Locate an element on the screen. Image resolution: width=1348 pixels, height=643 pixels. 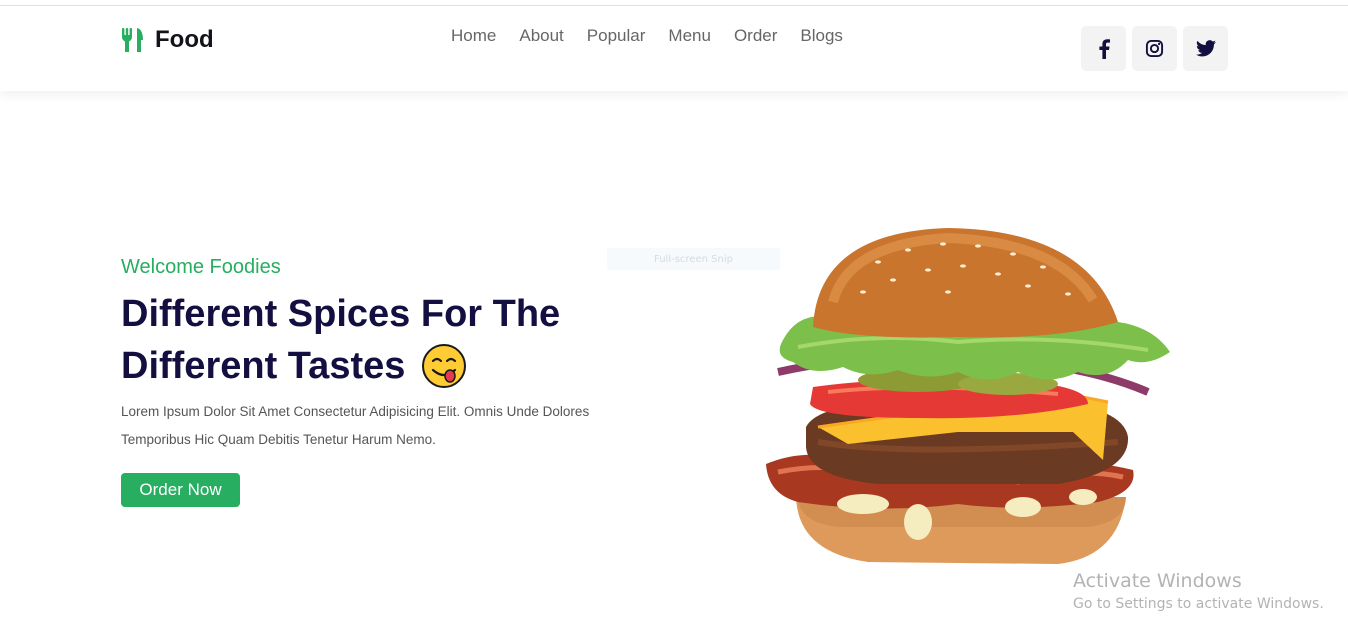
main-nav: Home About Popular Menu Order Blogs is located at coordinates (647, 36).